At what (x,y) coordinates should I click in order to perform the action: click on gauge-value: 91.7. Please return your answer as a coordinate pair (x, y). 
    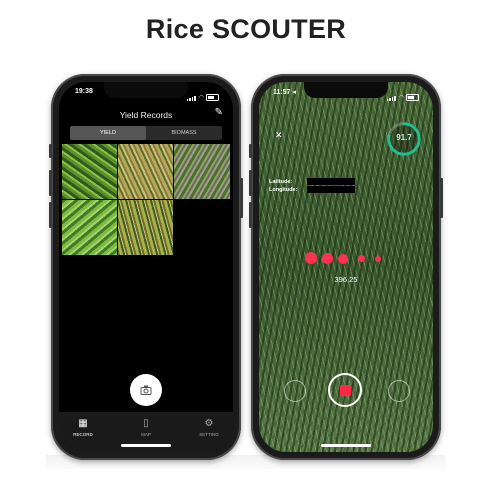
    Looking at the image, I should click on (404, 137).